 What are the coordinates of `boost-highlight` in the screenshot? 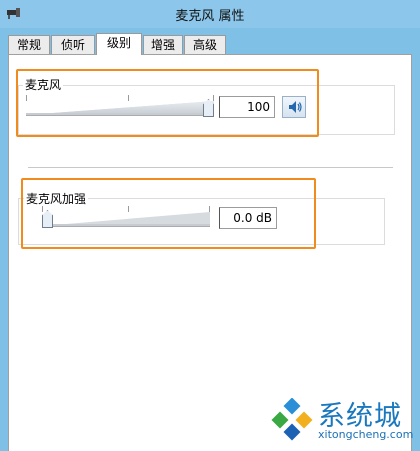 It's located at (168, 213).